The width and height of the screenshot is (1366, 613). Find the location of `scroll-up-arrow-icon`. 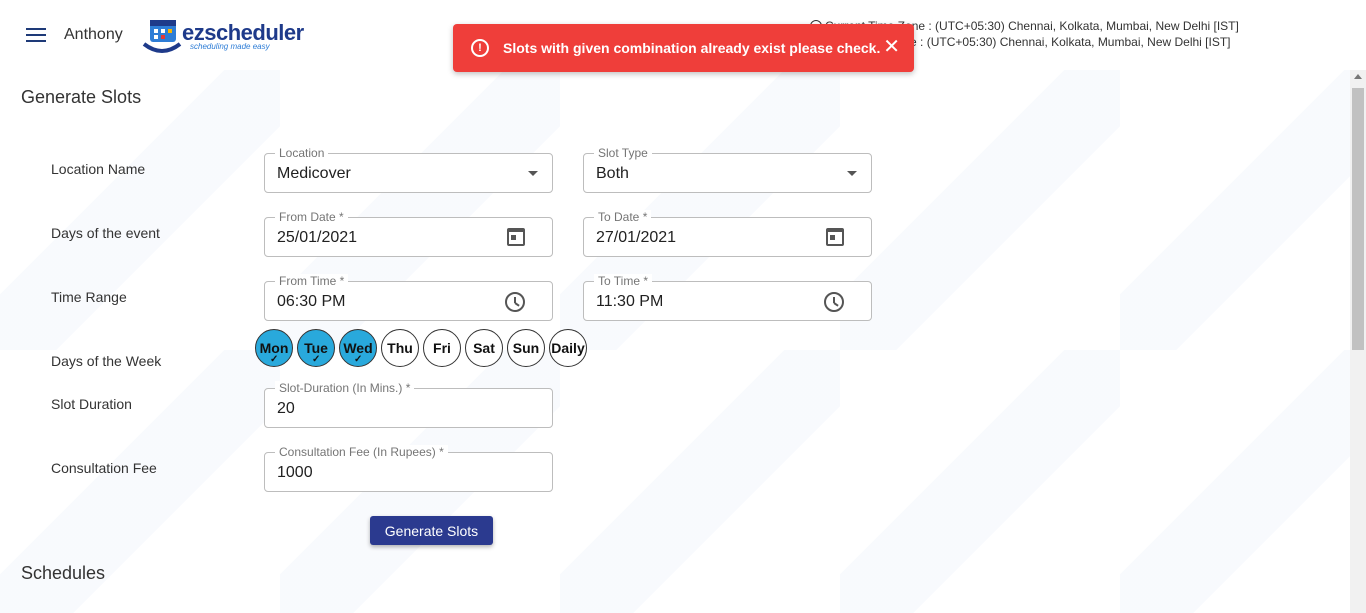

scroll-up-arrow-icon is located at coordinates (1358, 76).